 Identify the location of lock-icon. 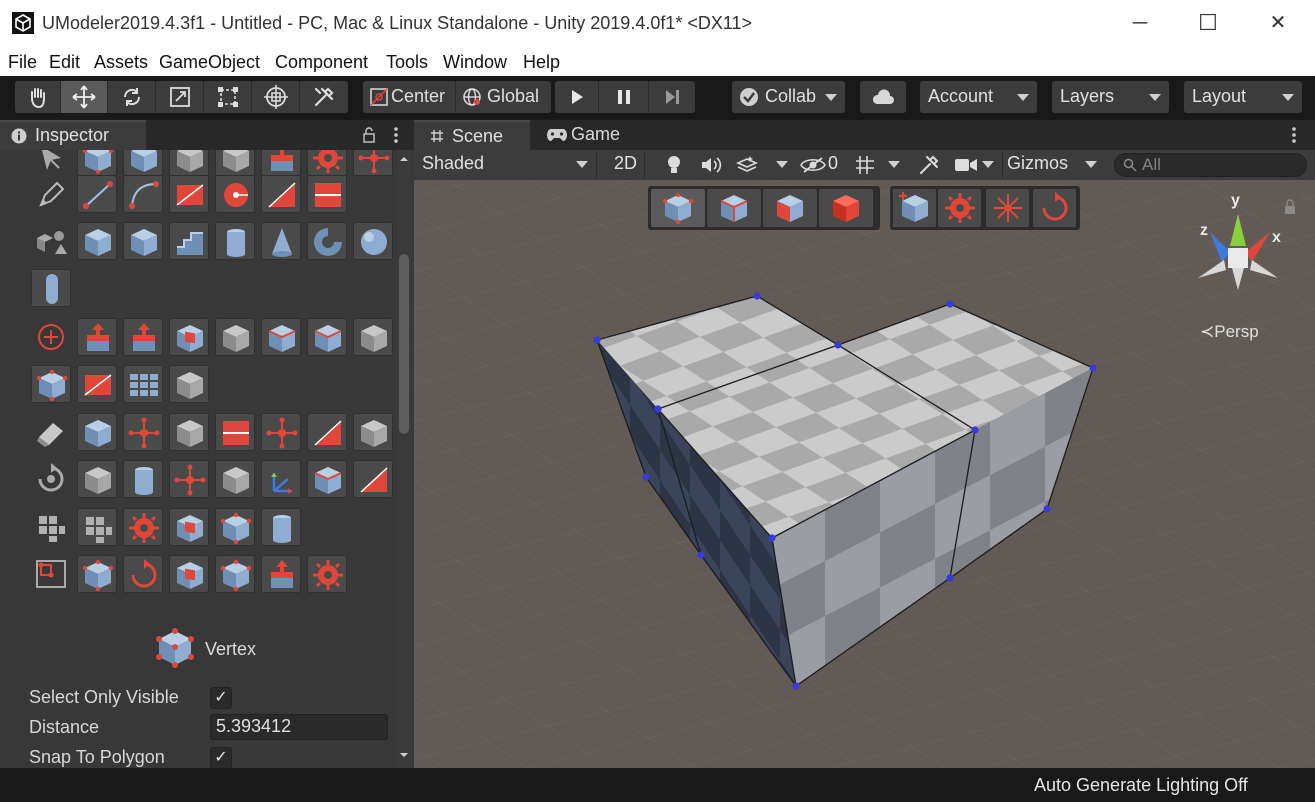
(369, 135).